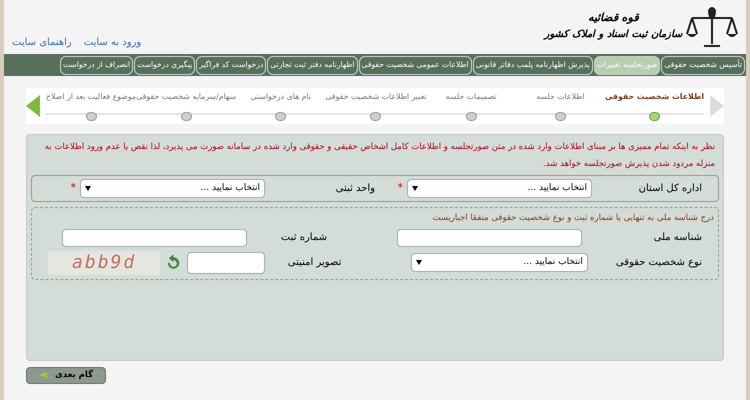  Describe the element at coordinates (34, 106) in the screenshot. I see `next-arrow-icon` at that location.